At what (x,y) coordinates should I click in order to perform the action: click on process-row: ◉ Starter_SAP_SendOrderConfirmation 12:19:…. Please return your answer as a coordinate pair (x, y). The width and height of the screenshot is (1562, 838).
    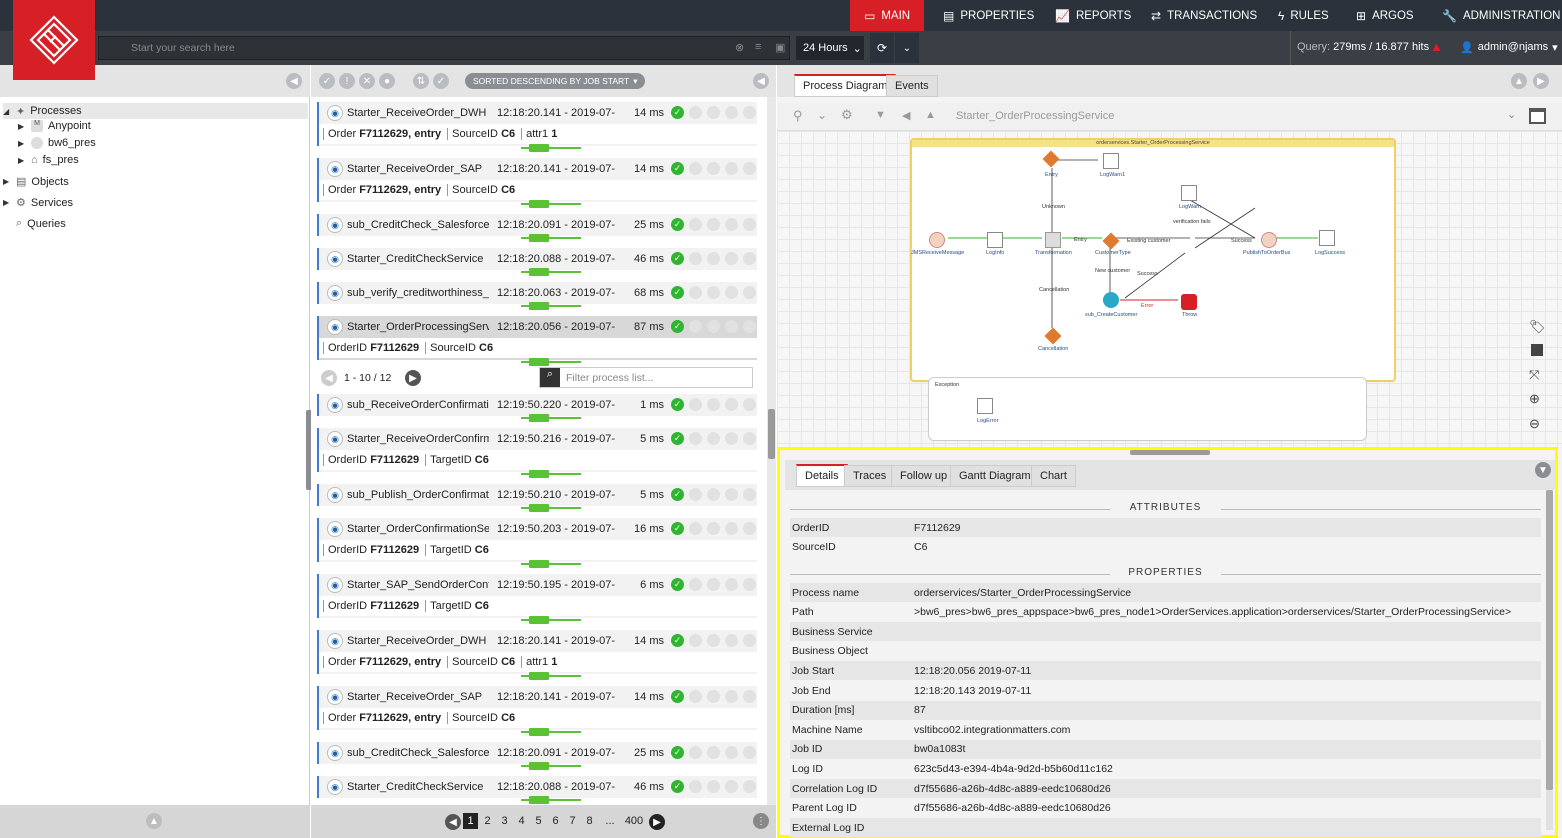
    Looking at the image, I should click on (538, 596).